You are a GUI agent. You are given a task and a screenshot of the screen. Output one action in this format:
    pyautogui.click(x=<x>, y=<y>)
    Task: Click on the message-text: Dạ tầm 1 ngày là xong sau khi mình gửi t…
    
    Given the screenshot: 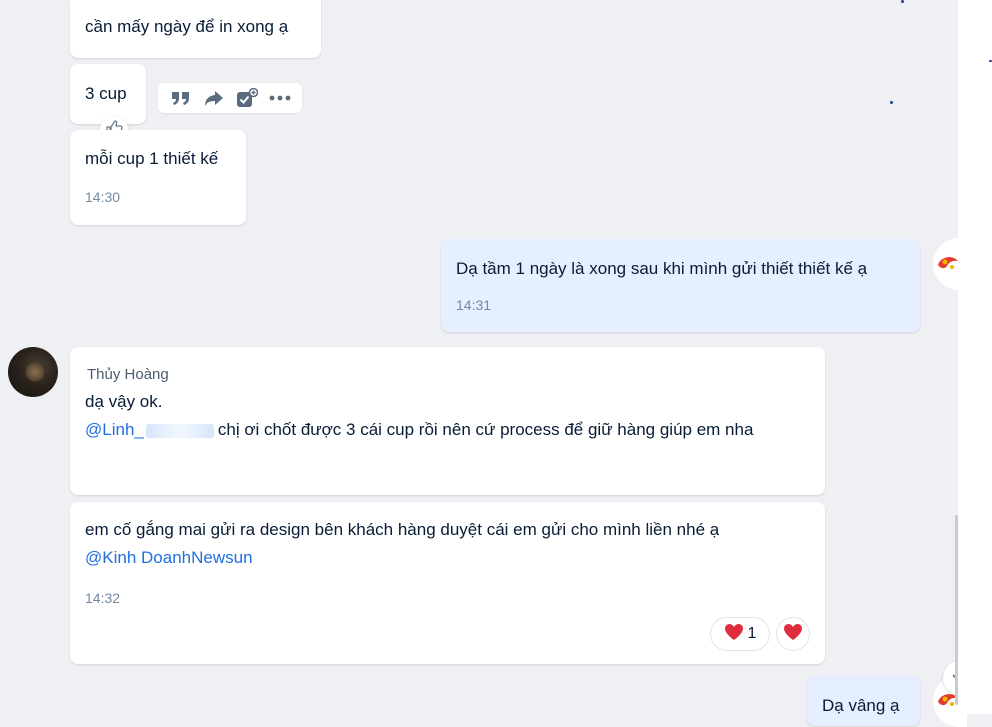 What is the action you would take?
    pyautogui.click(x=662, y=268)
    